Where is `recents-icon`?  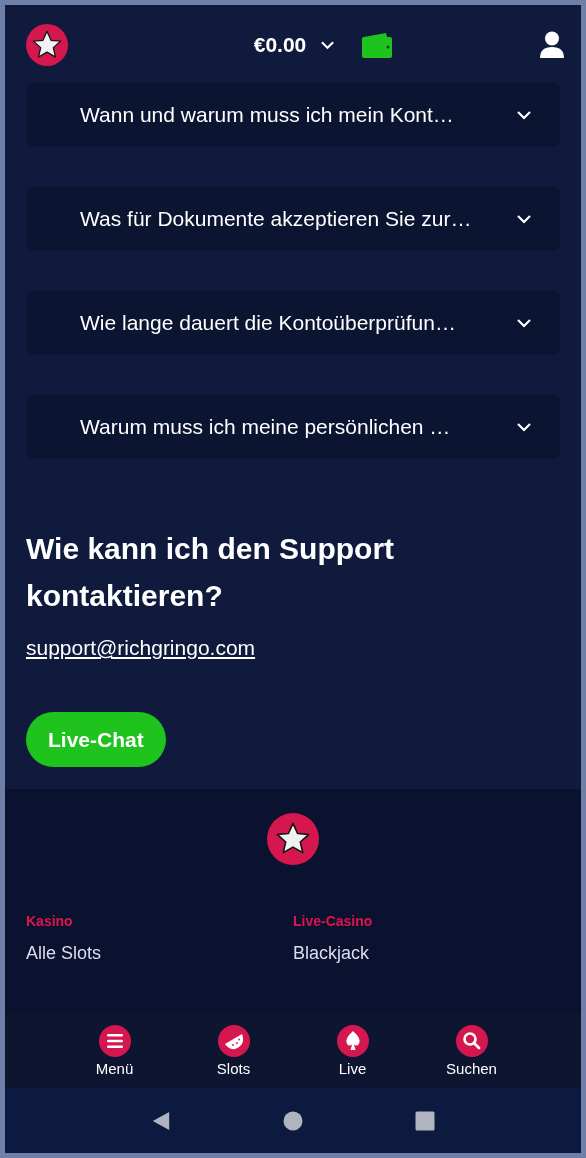 recents-icon is located at coordinates (425, 1120).